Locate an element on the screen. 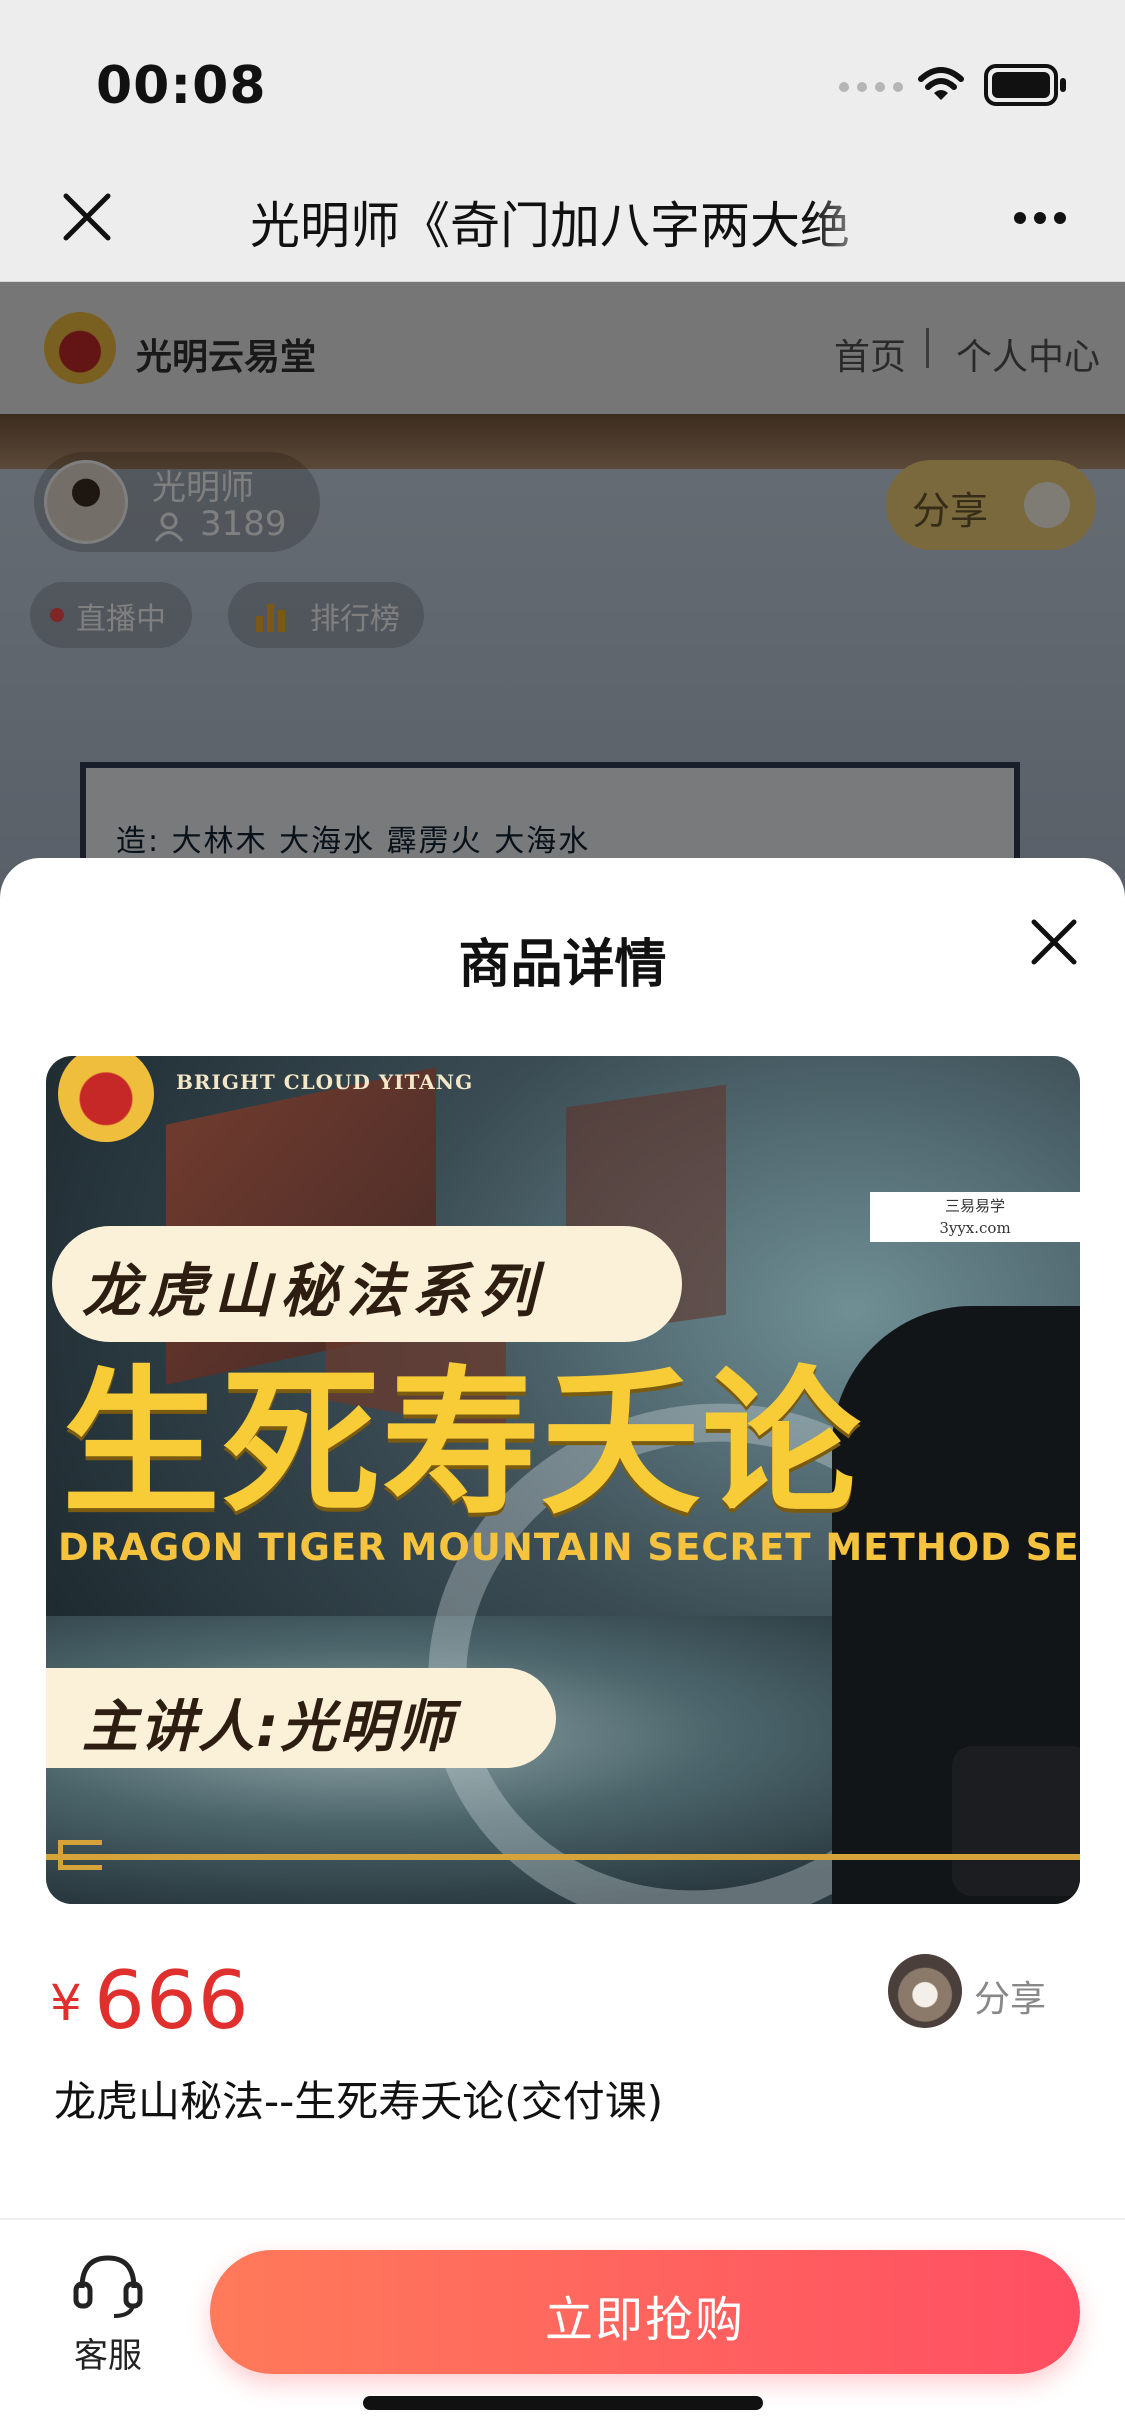 The width and height of the screenshot is (1125, 2436). signal-icon is located at coordinates (871, 87).